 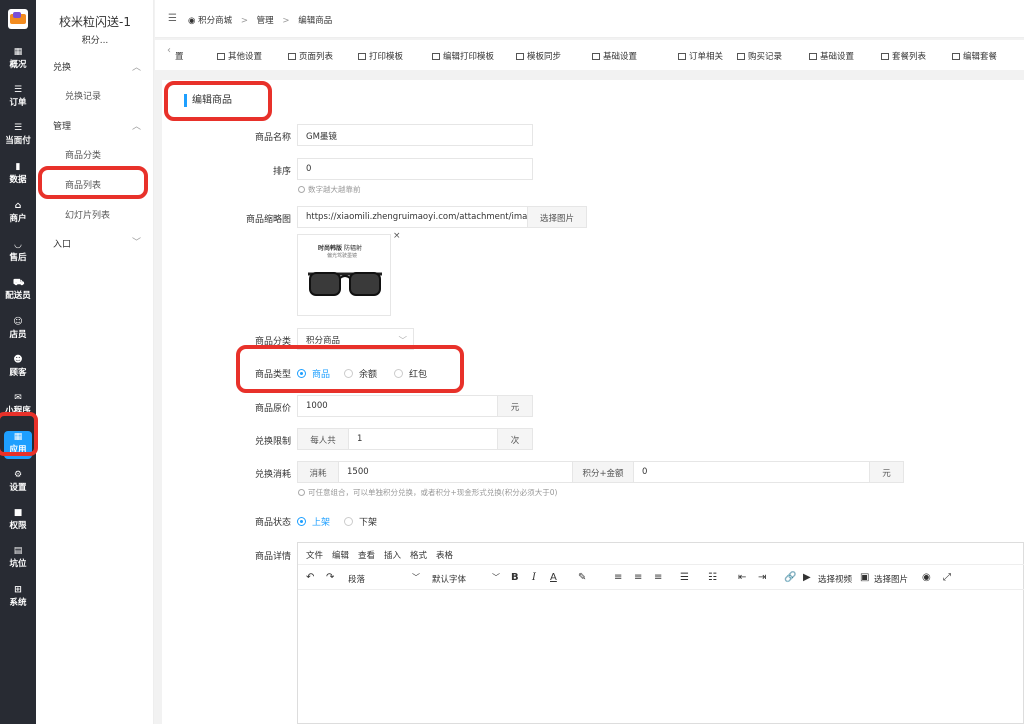 I want to click on rail-item-8: ☻ 顾客, so click(x=18, y=368).